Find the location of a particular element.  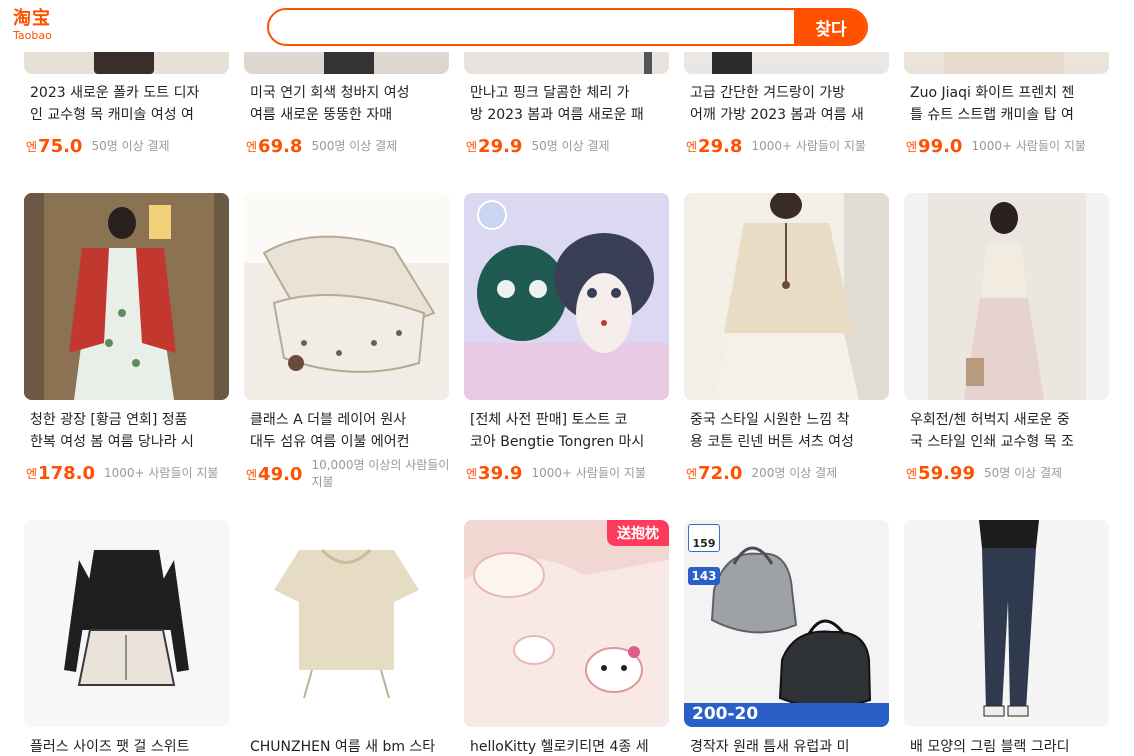

product-title-line: 방 2023 봄과 여름 새로운 패 is located at coordinates (557, 115).